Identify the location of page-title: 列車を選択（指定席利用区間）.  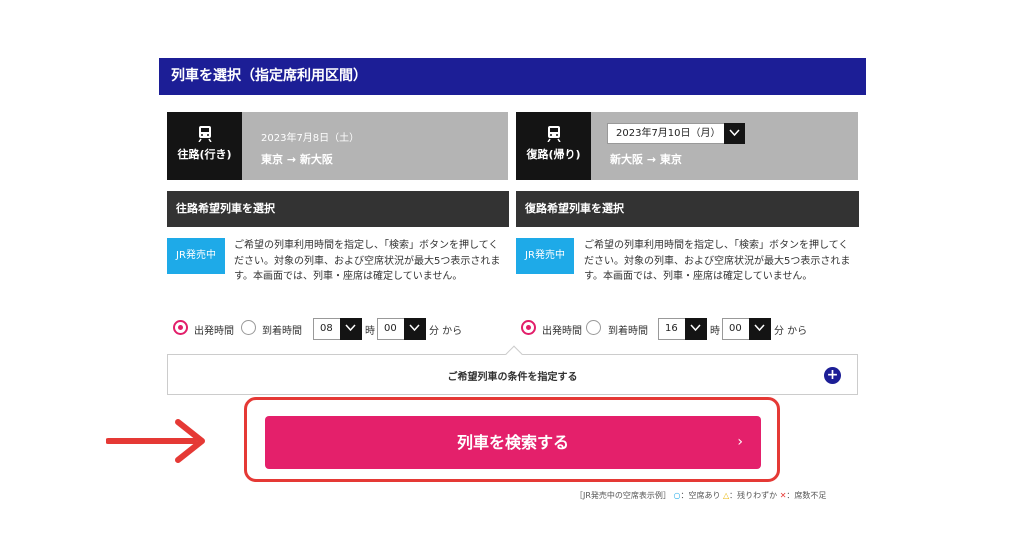
(512, 76).